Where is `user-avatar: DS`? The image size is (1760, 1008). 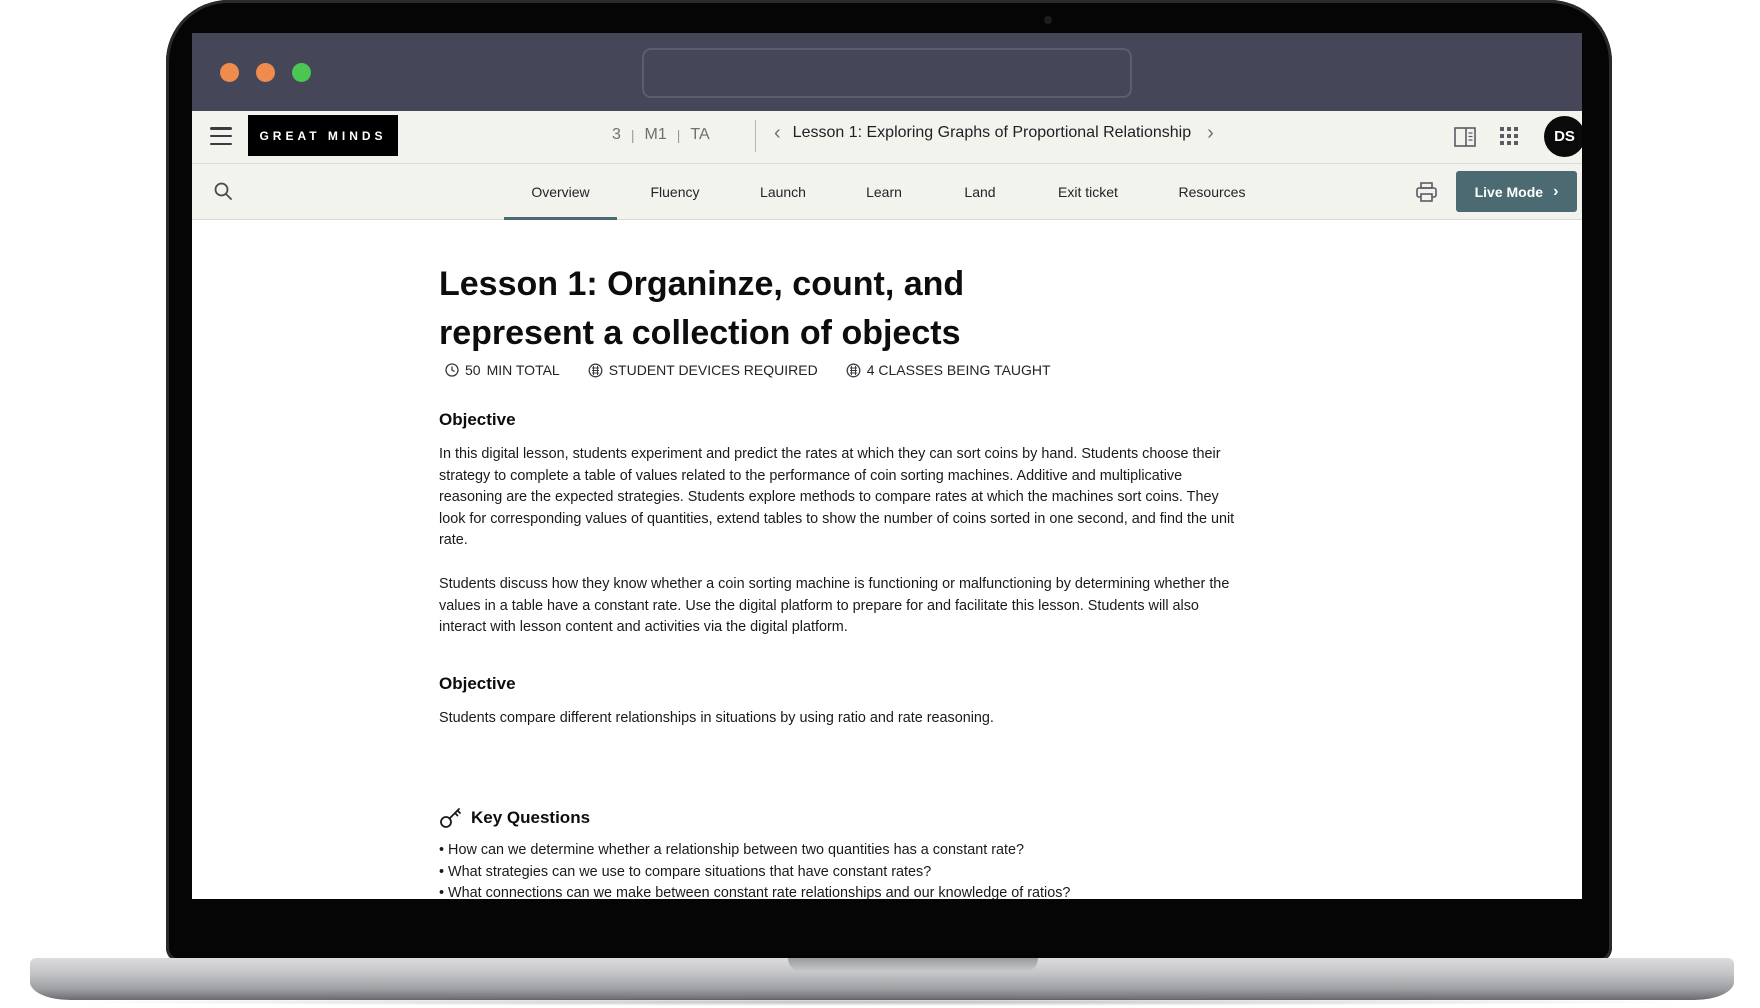 user-avatar: DS is located at coordinates (1563, 136).